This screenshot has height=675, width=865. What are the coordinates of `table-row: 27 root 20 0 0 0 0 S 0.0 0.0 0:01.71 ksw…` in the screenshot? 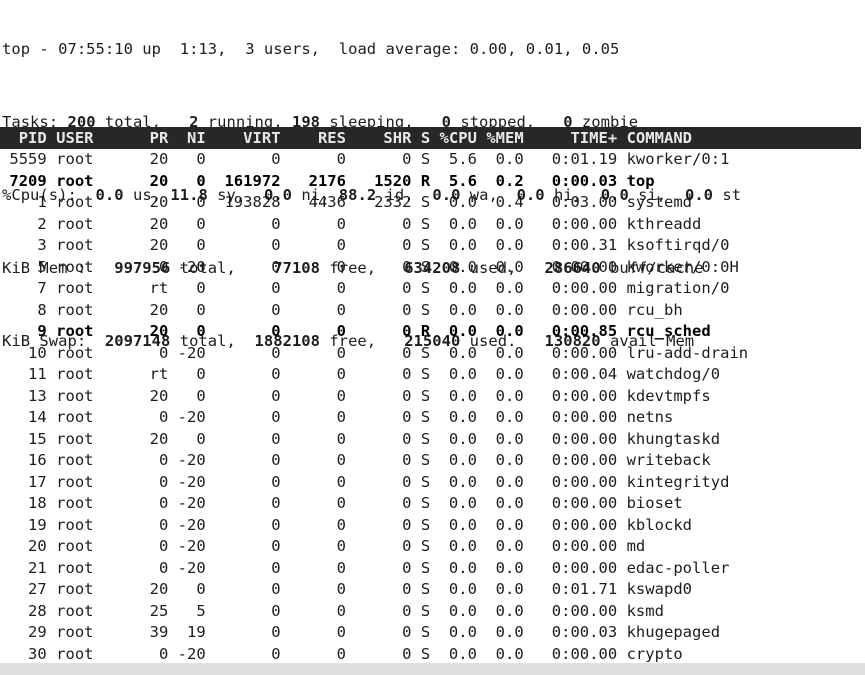 It's located at (432, 590).